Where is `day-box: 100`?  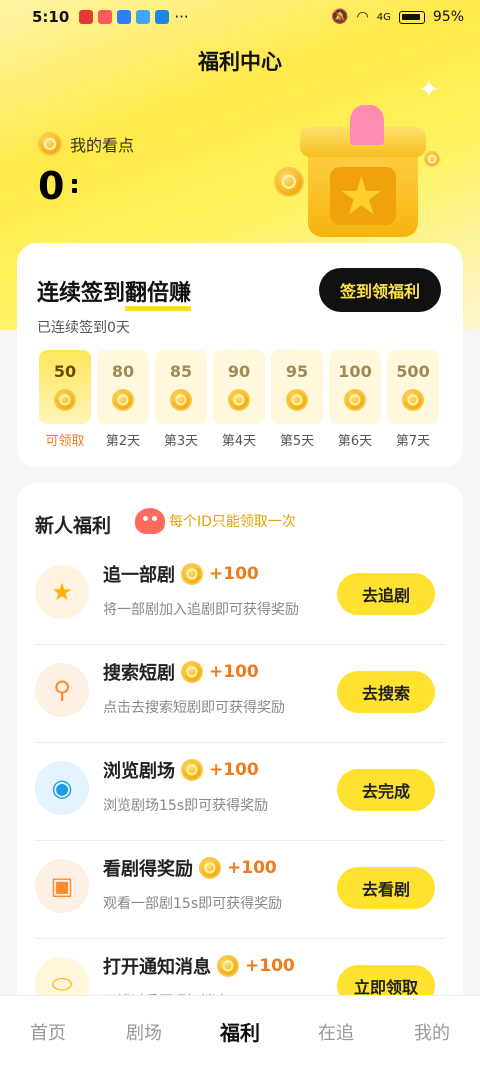
day-box: 100 is located at coordinates (355, 387).